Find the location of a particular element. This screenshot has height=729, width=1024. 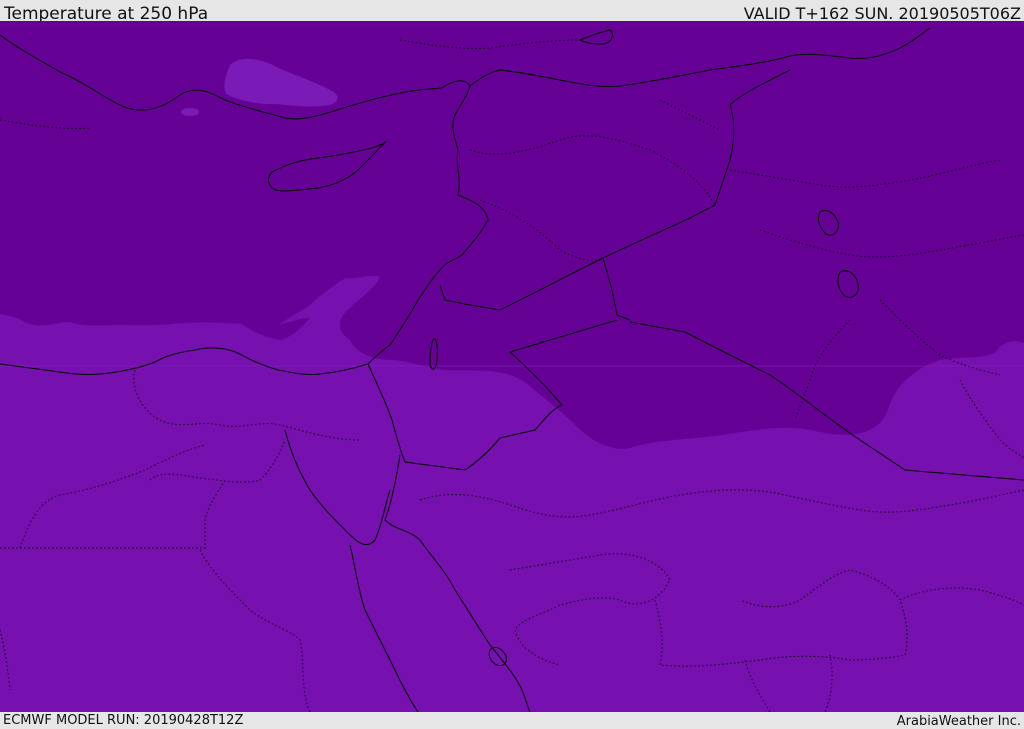

warm-pocket-small is located at coordinates (190, 112).